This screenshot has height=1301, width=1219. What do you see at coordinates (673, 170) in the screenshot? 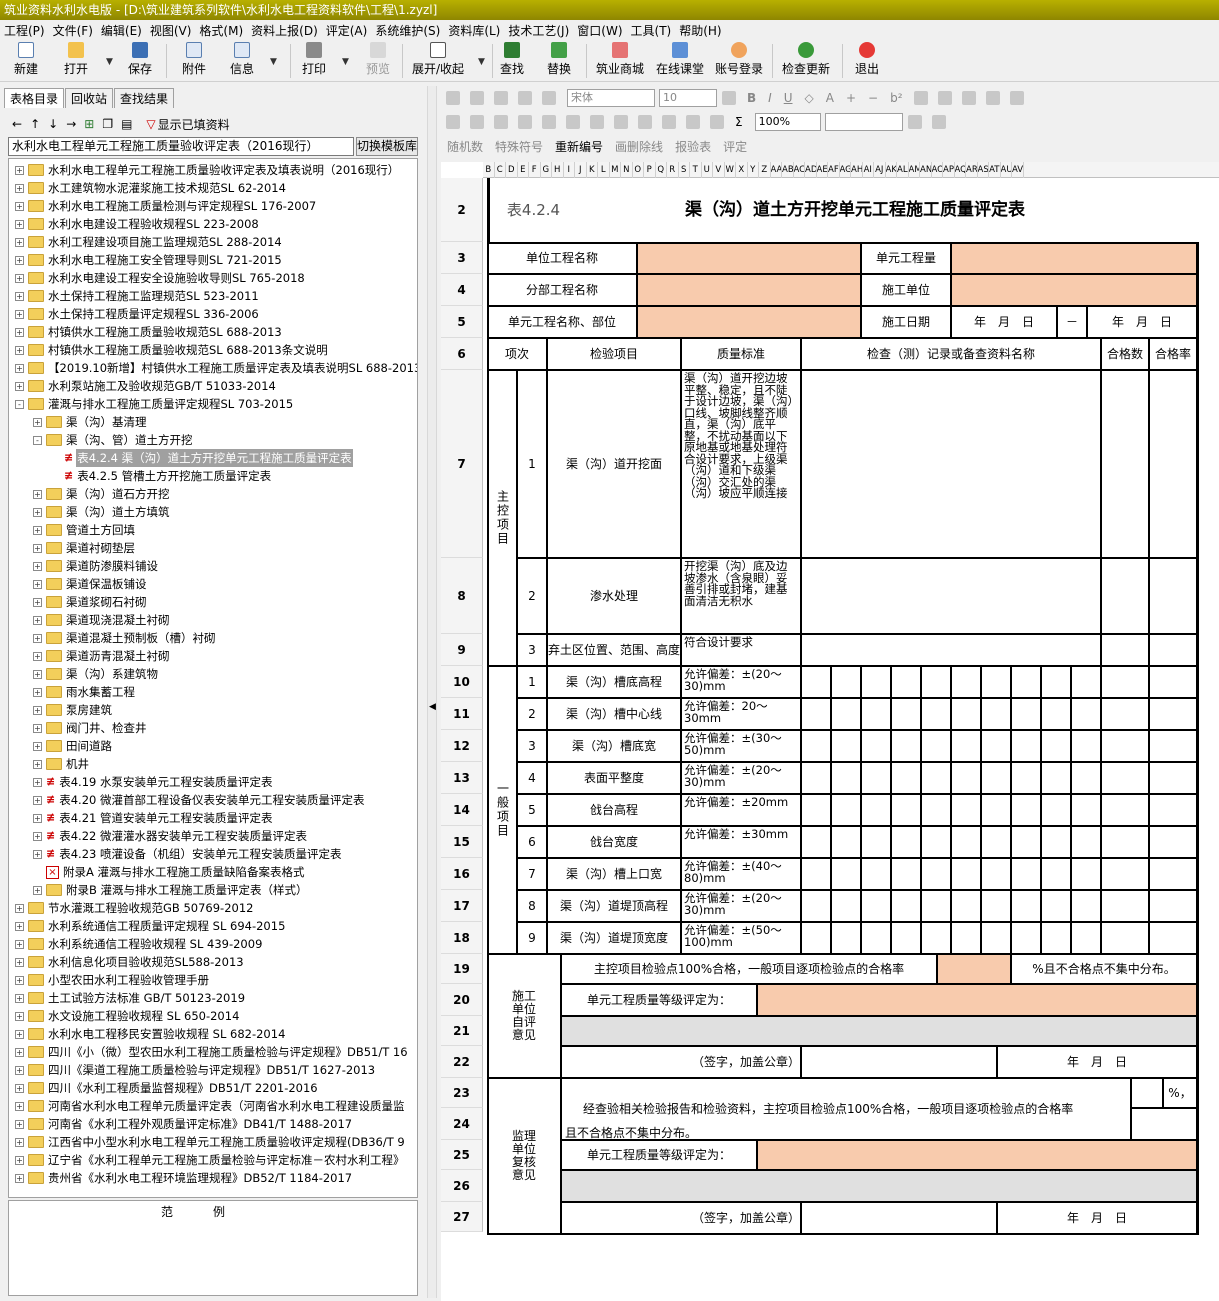
I see `column-label: R` at bounding box center [673, 170].